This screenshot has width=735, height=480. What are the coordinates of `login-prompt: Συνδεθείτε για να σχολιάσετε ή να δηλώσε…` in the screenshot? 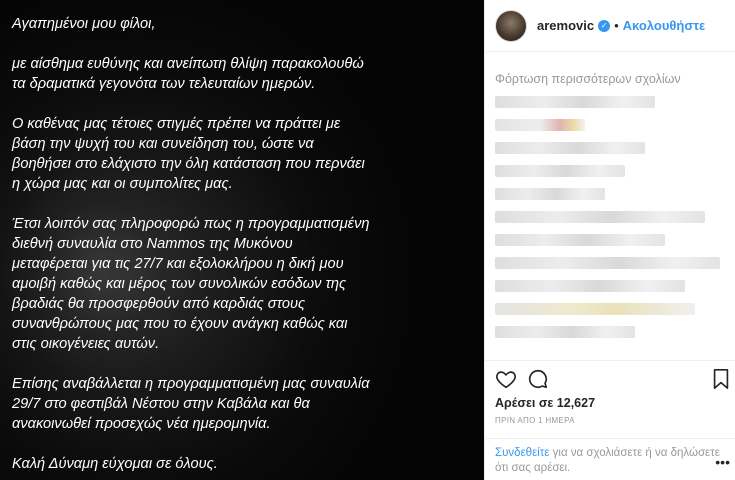 It's located at (610, 459).